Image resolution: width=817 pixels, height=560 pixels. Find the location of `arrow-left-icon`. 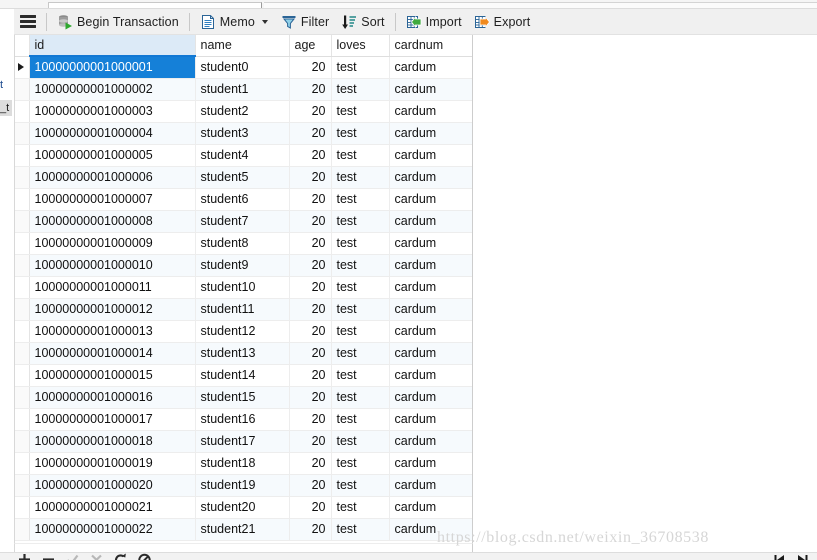

arrow-left-icon is located at coordinates (779, 556).